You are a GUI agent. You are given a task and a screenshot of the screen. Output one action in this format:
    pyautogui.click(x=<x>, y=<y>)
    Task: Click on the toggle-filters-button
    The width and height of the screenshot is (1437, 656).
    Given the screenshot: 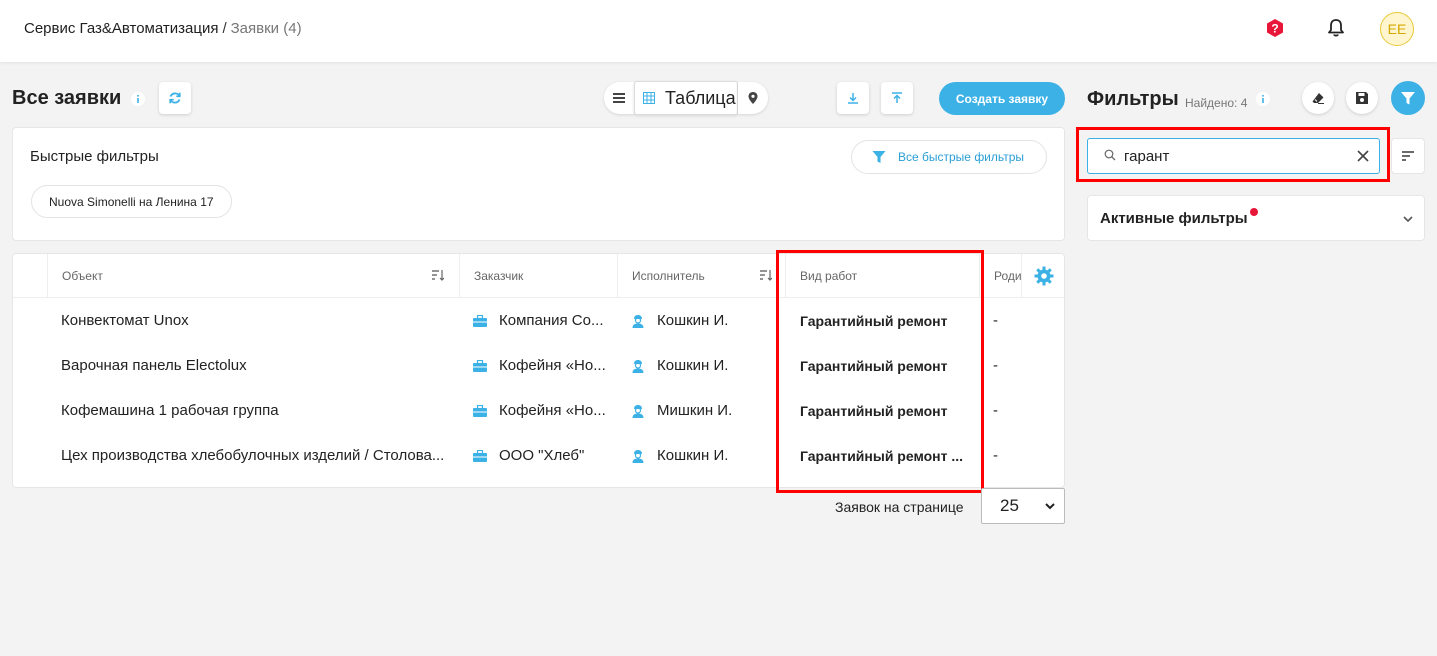 What is the action you would take?
    pyautogui.click(x=1408, y=98)
    